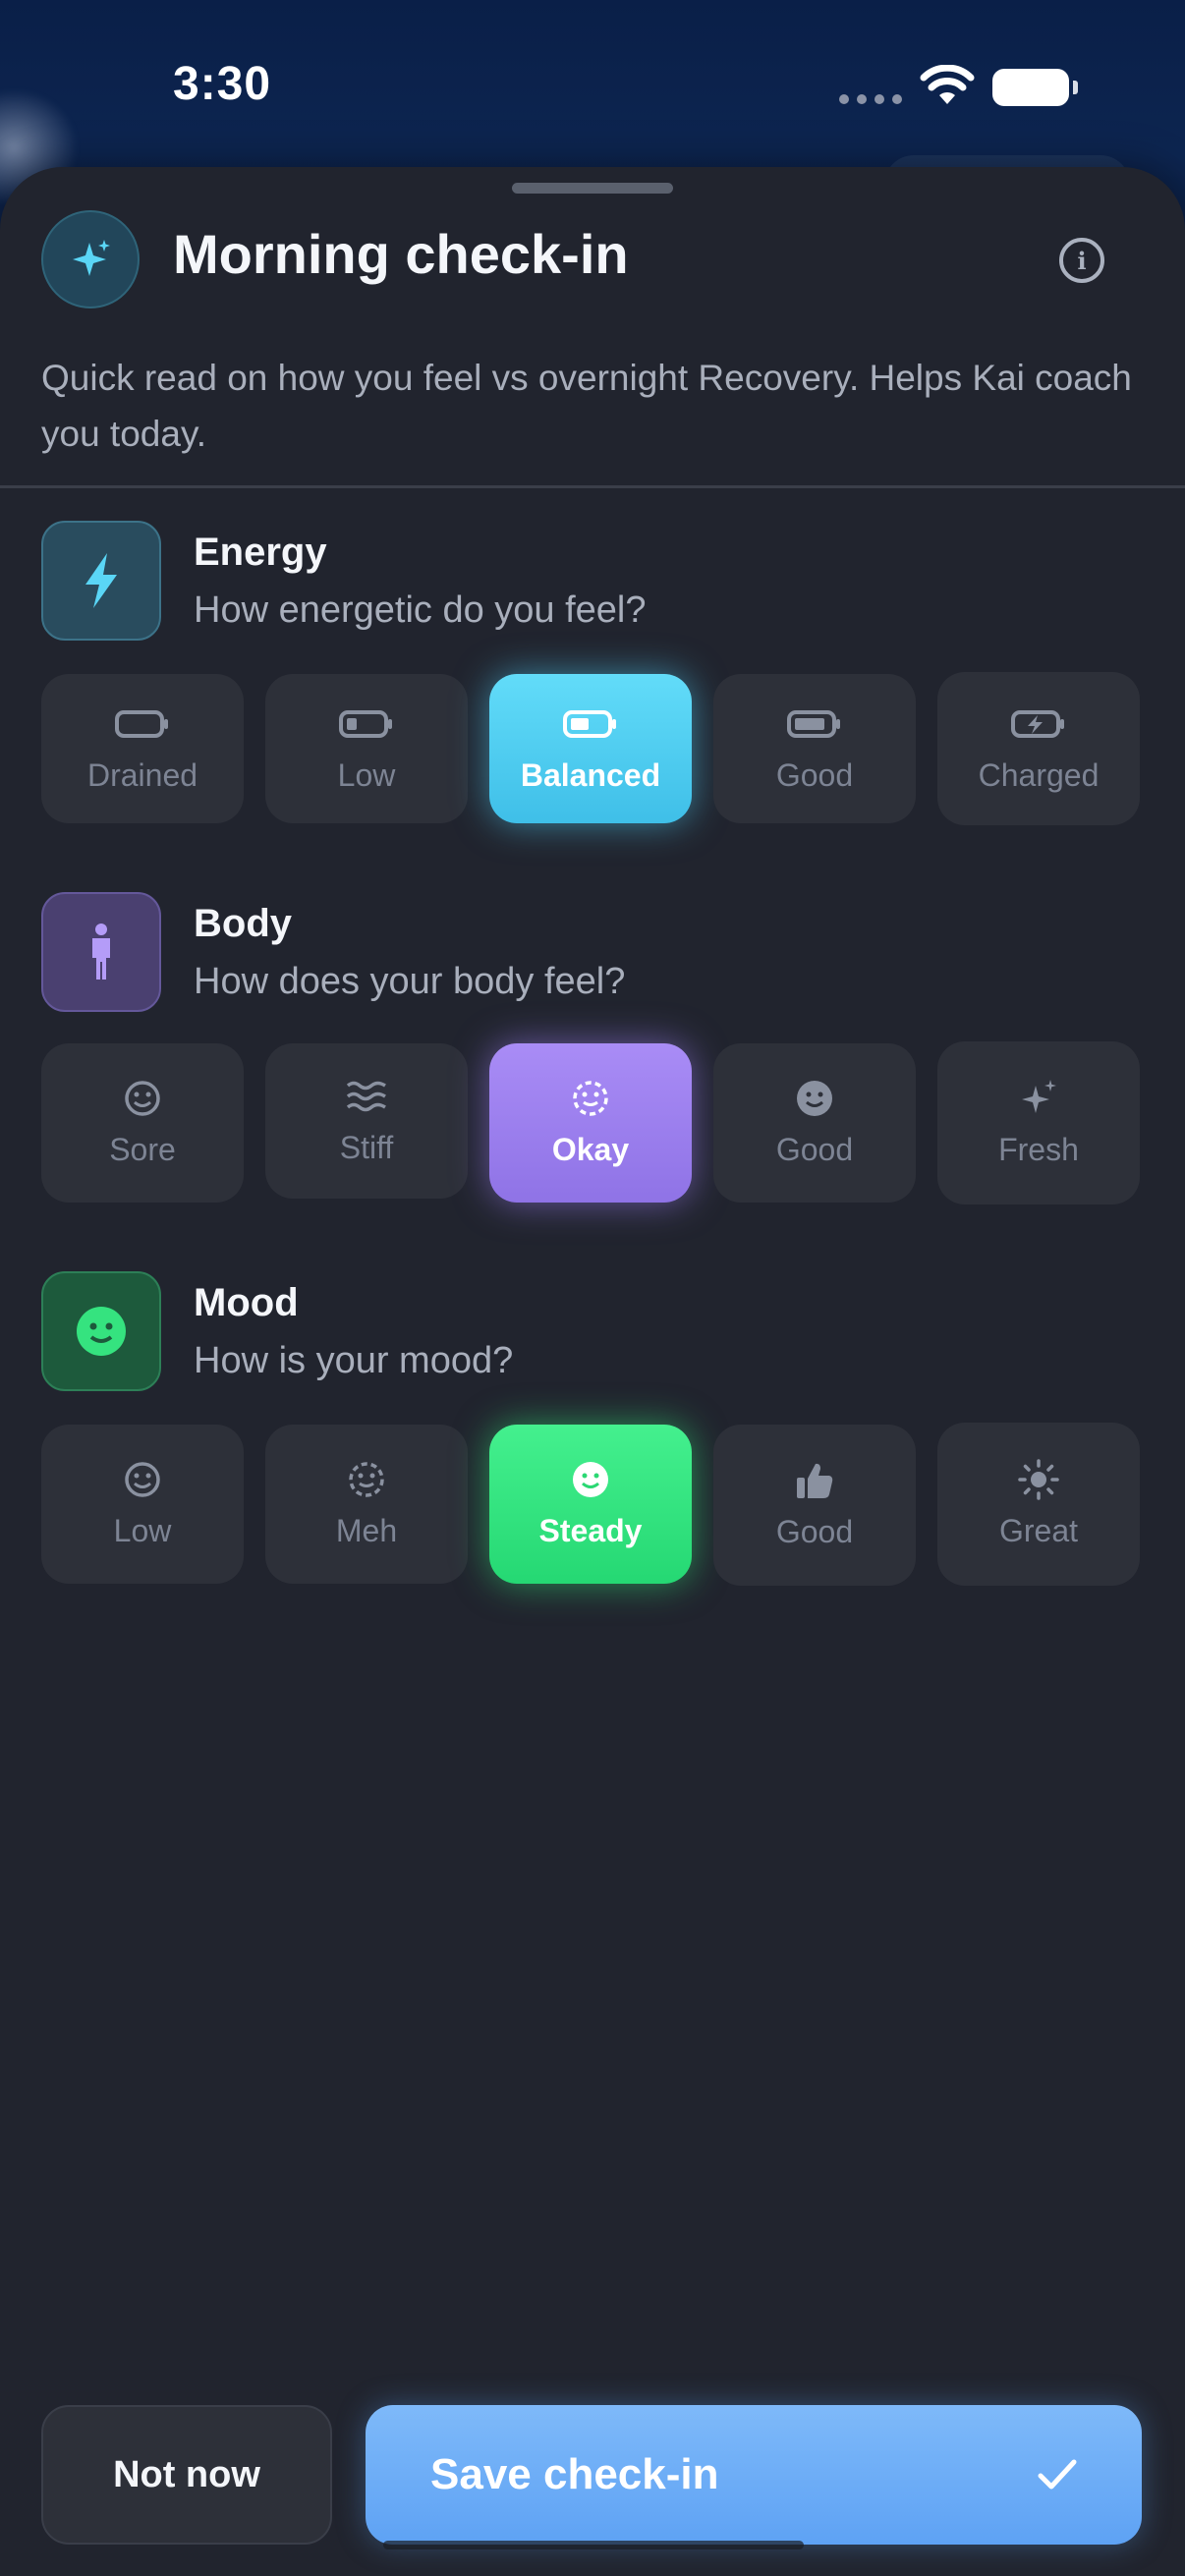  What do you see at coordinates (260, 552) in the screenshot?
I see `section-title: Energy` at bounding box center [260, 552].